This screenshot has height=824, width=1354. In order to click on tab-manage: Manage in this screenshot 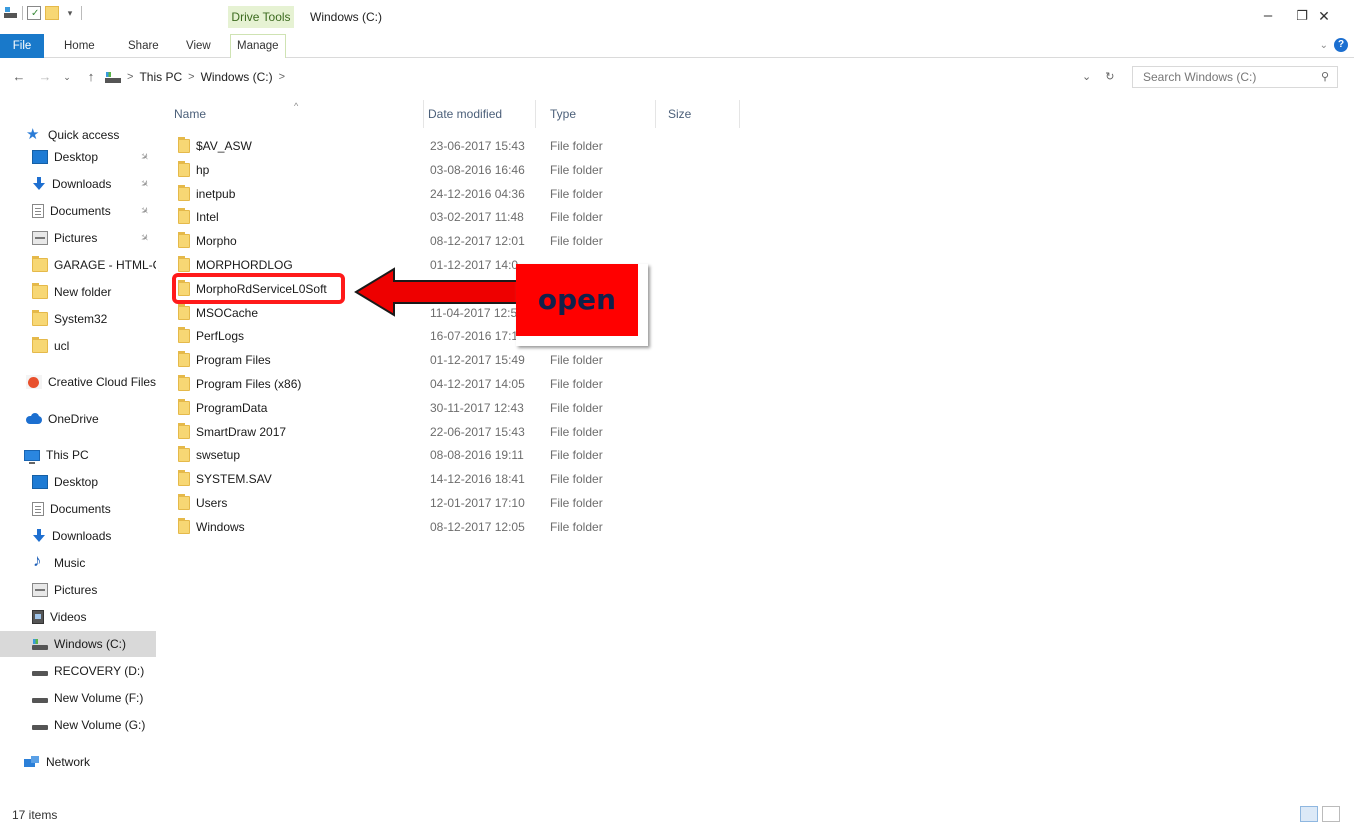, I will do `click(258, 46)`.